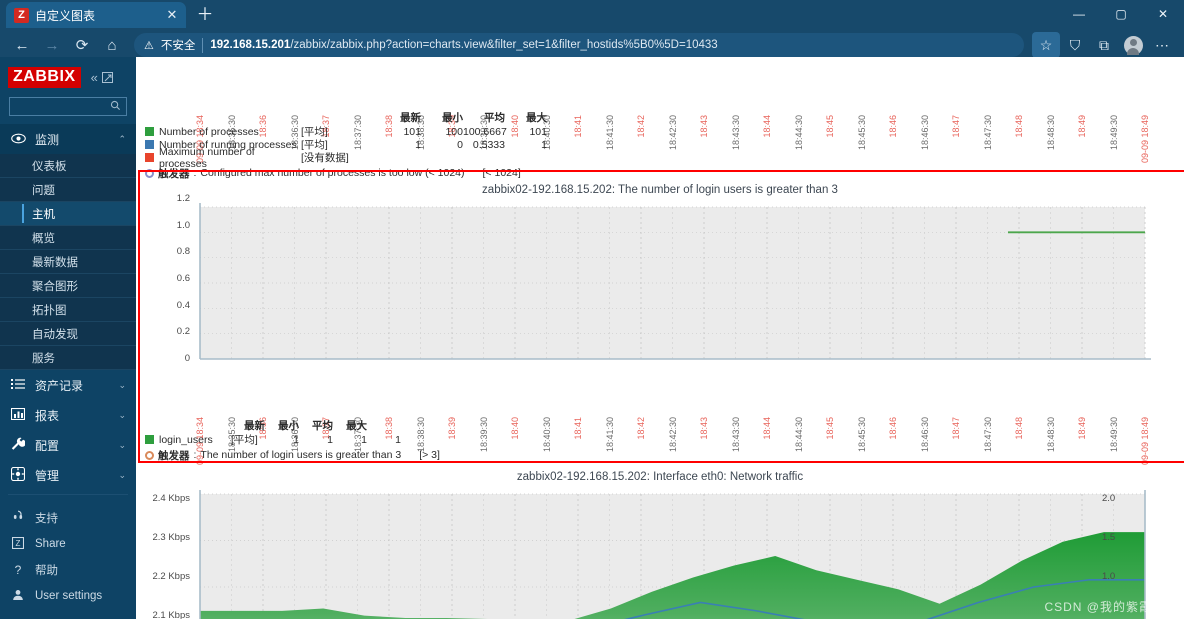 Image resolution: width=1184 pixels, height=619 pixels. I want to click on collections-icon: ⛉, so click(1075, 45).